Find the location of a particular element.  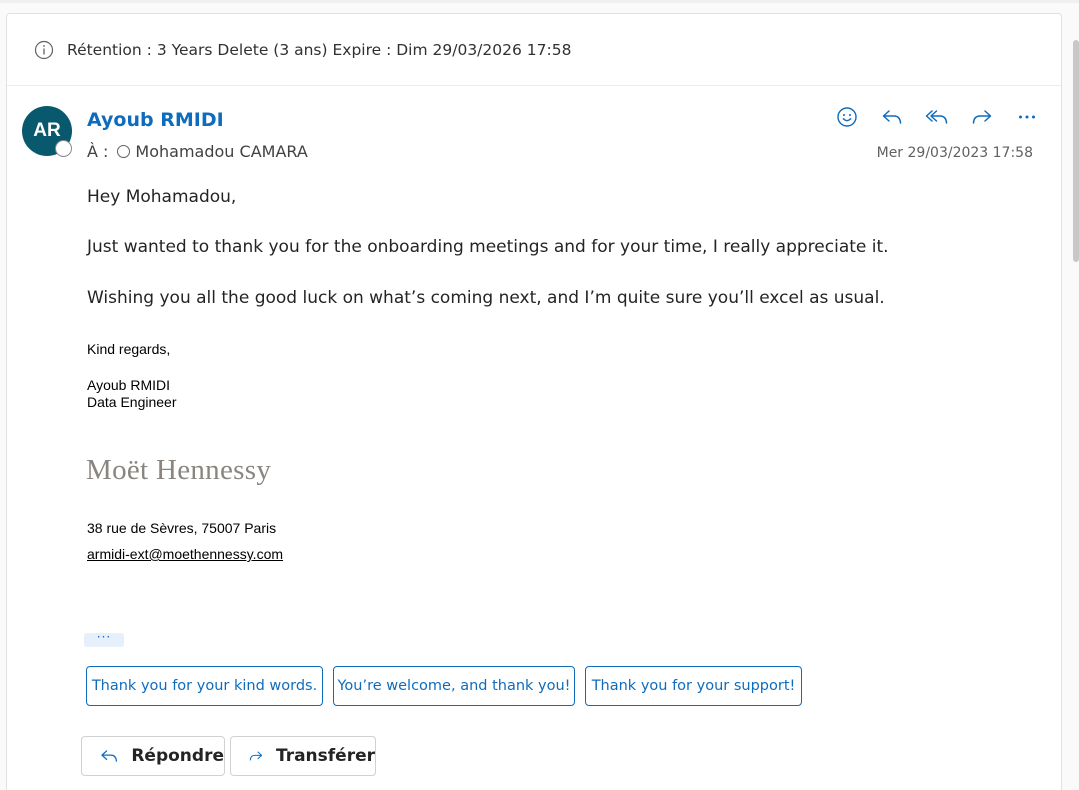

signature-email-link: armidi-ext@moethennessy.com is located at coordinates (185, 554).